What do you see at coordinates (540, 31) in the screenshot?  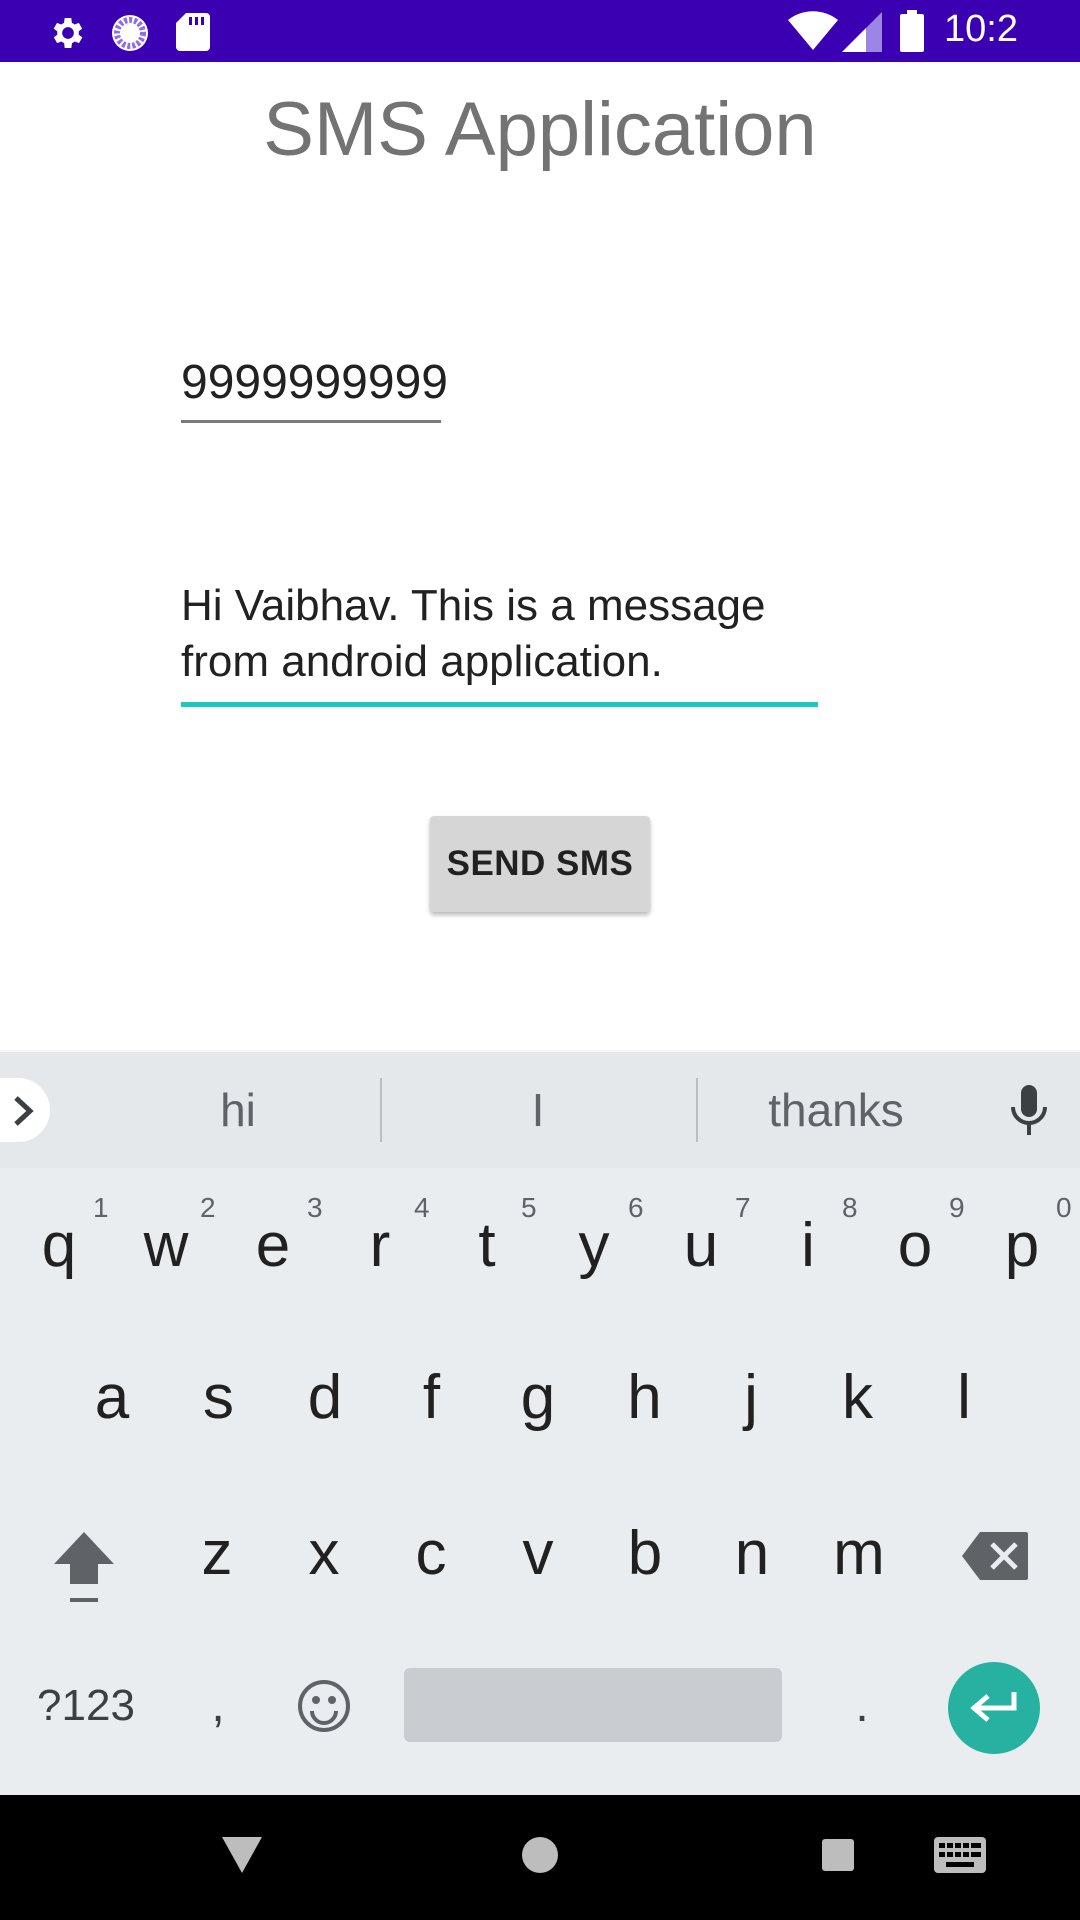 I see `status-bar: 10:2` at bounding box center [540, 31].